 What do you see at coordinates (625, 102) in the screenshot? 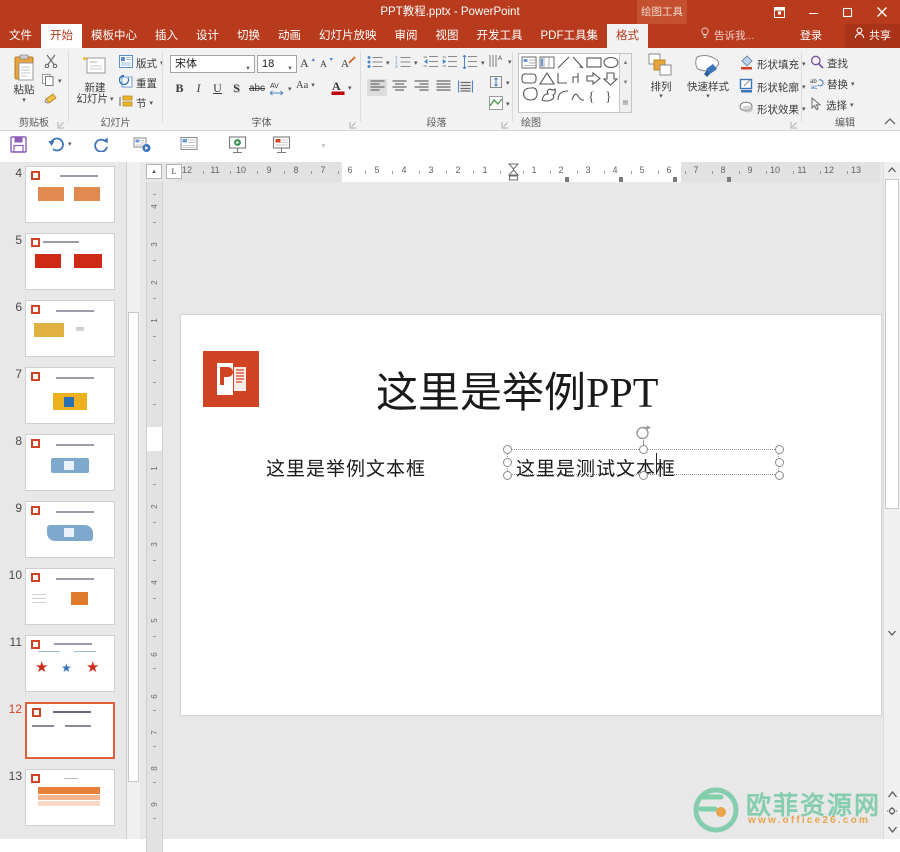
I see `shapes-more-icon: ▤` at bounding box center [625, 102].